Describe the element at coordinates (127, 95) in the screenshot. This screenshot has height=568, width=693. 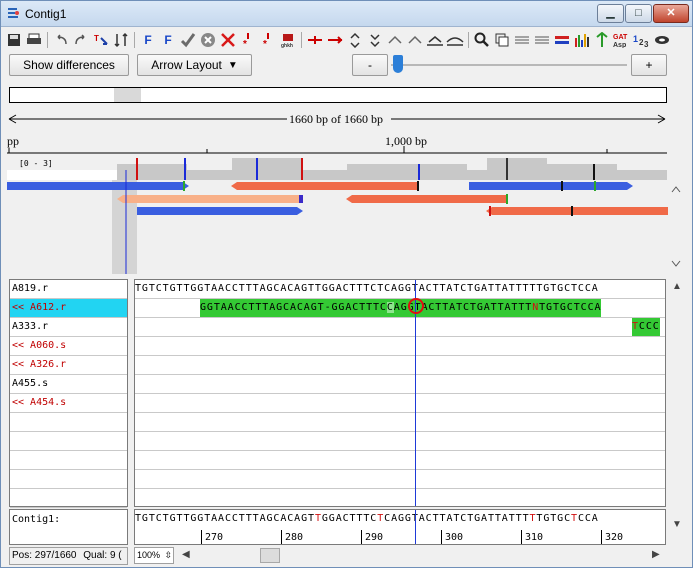
I see `visible-region-marker` at that location.